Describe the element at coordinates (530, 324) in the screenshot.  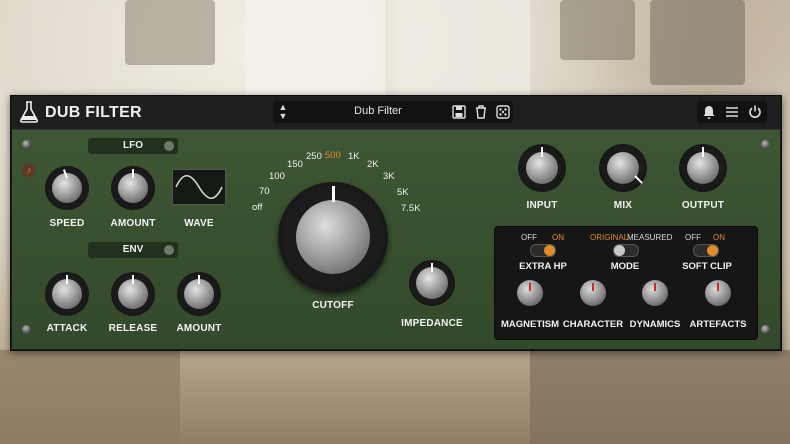
I see `magnetism-label: MAGNETISM` at that location.